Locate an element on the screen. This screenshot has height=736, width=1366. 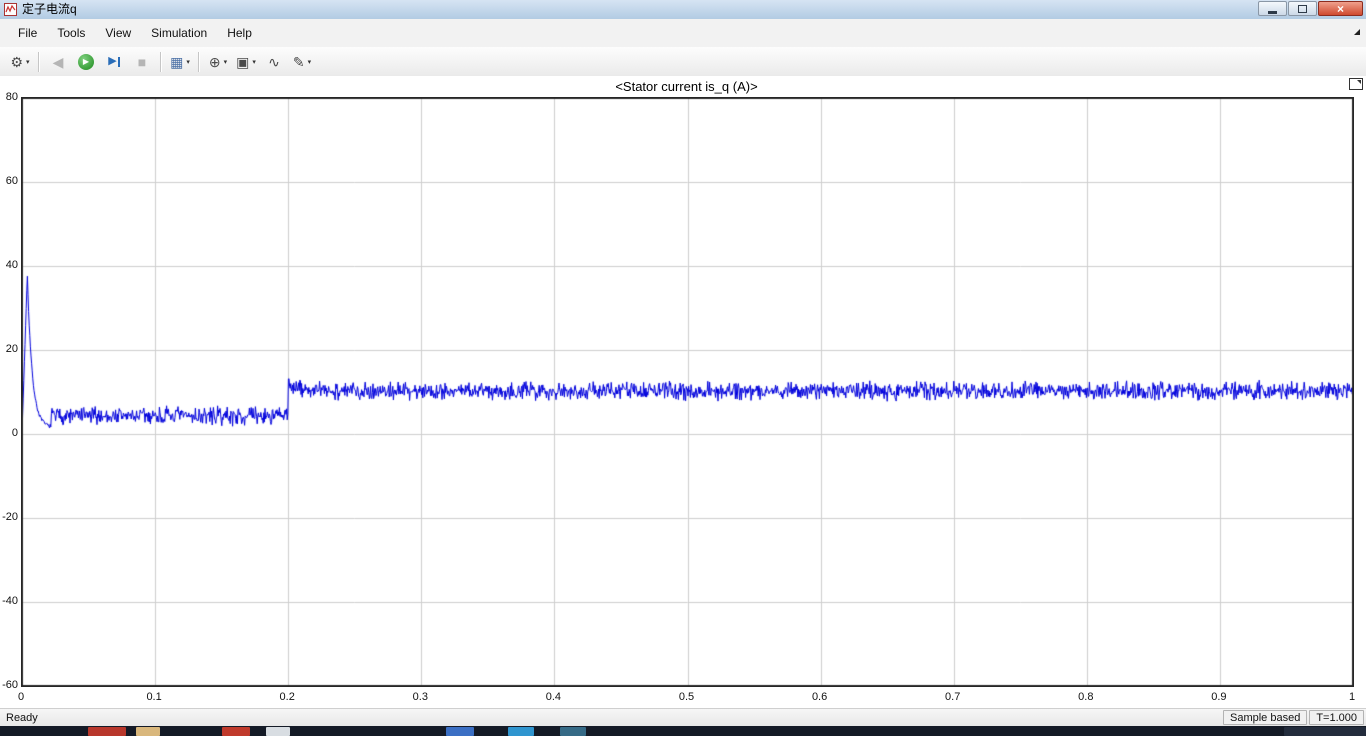
x-tick-label: 0.8 is located at coordinates (1086, 697).